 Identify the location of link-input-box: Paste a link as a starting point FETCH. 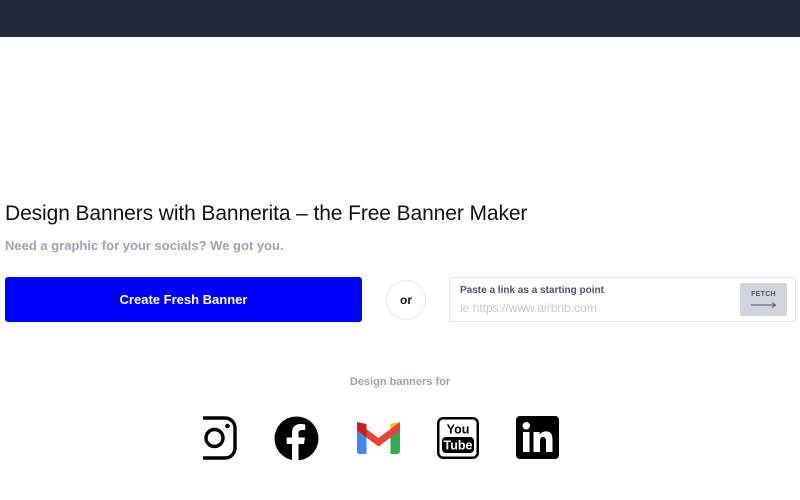
(622, 299).